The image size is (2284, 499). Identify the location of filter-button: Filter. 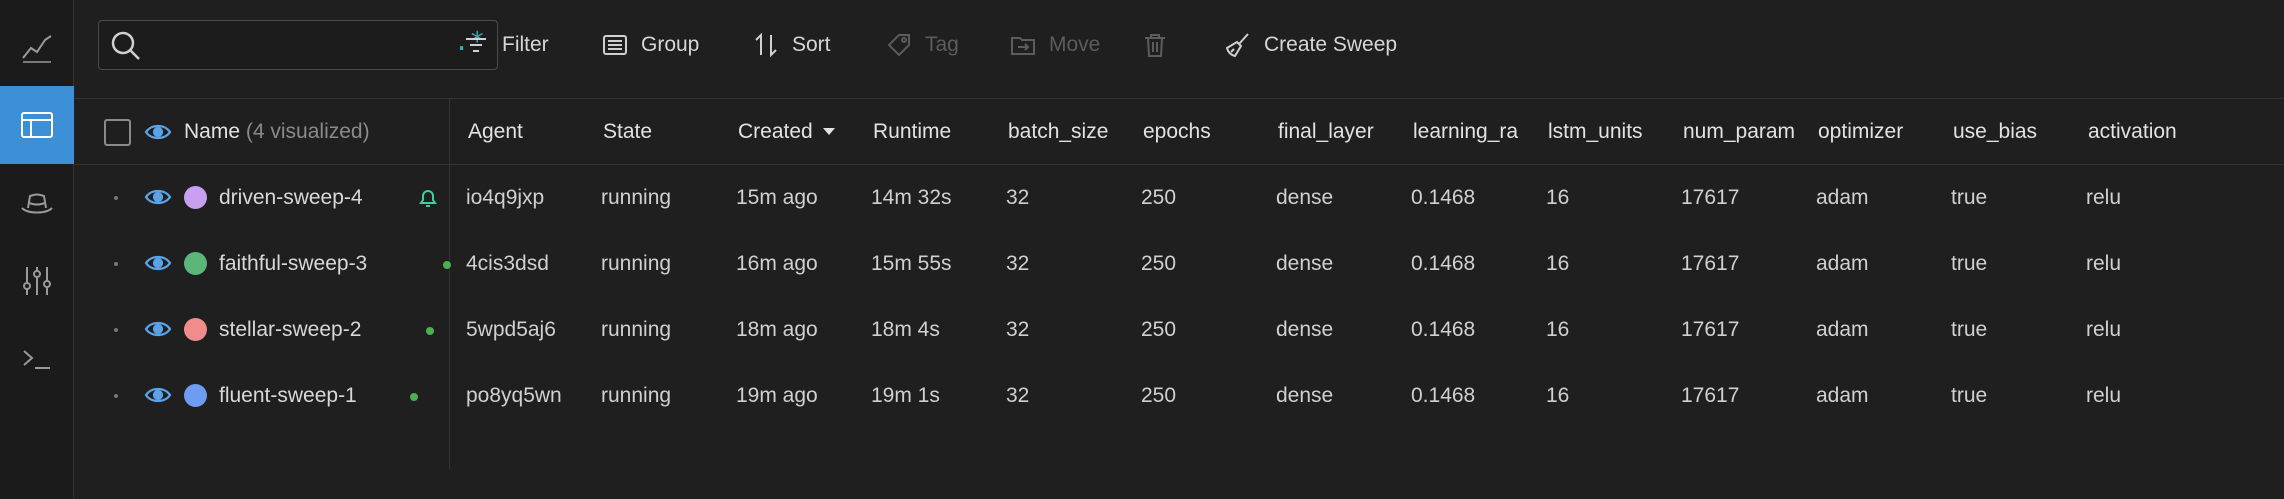
(505, 45).